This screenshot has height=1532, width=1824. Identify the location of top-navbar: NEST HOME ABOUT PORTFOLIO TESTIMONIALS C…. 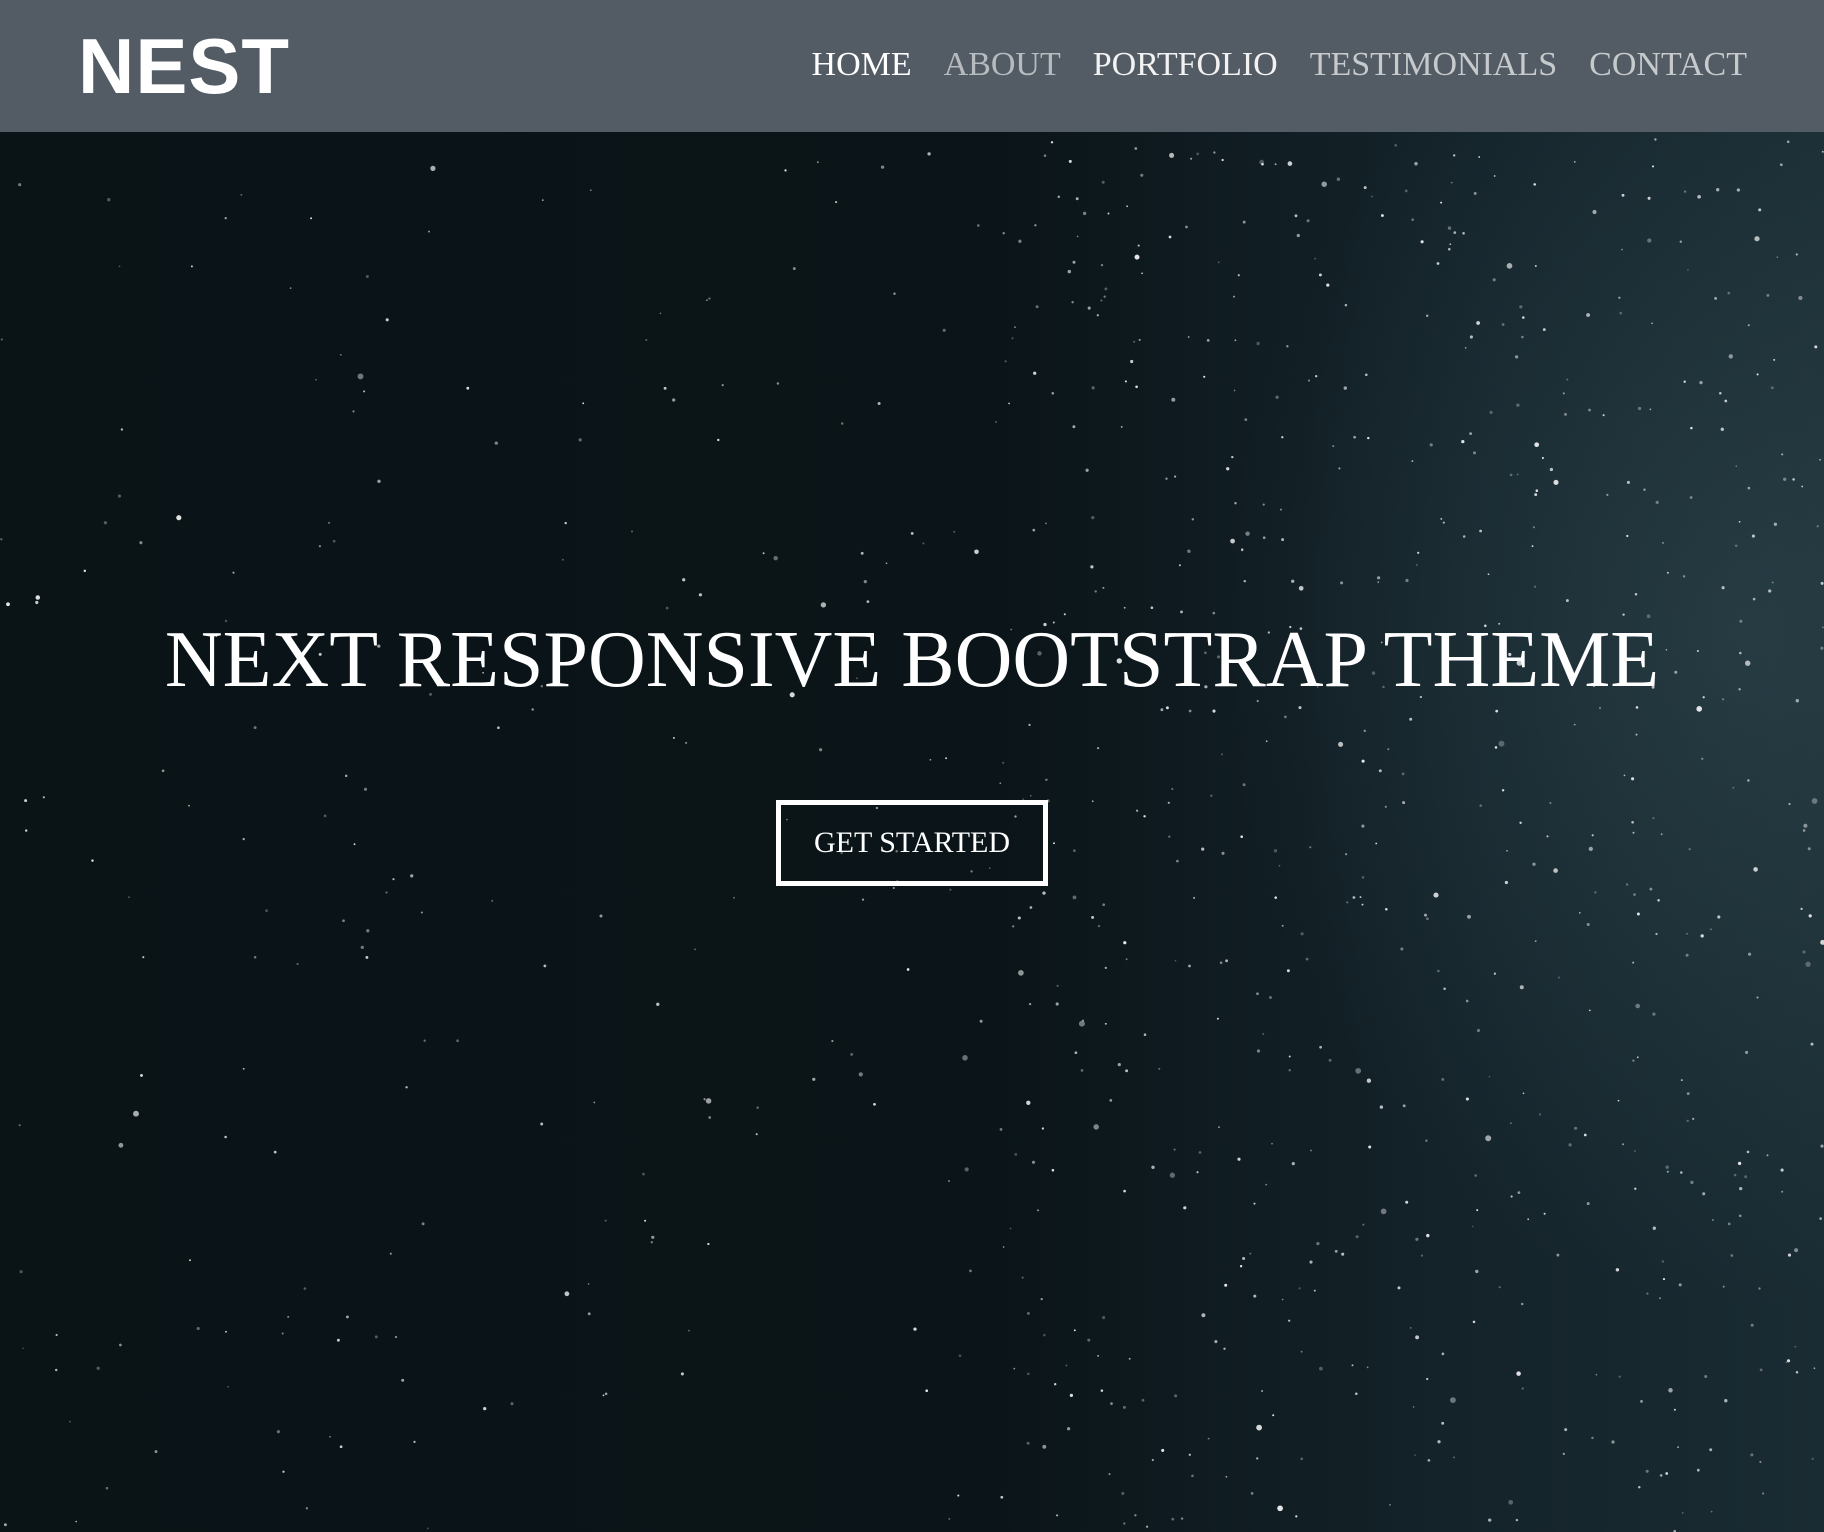
(912, 66).